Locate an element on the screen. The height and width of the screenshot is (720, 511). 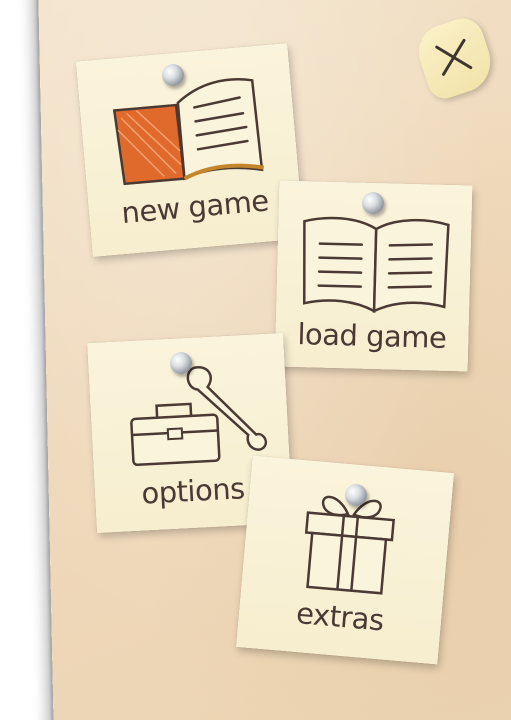
toolbox-wrench-icon is located at coordinates (199, 416).